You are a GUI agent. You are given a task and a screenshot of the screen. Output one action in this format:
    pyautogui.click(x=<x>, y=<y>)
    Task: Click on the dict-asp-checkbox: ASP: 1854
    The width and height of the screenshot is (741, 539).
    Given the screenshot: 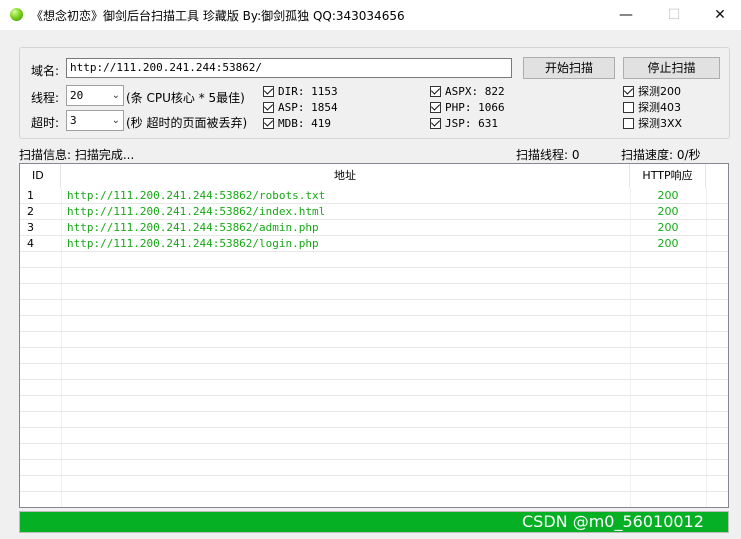 What is the action you would take?
    pyautogui.click(x=300, y=108)
    